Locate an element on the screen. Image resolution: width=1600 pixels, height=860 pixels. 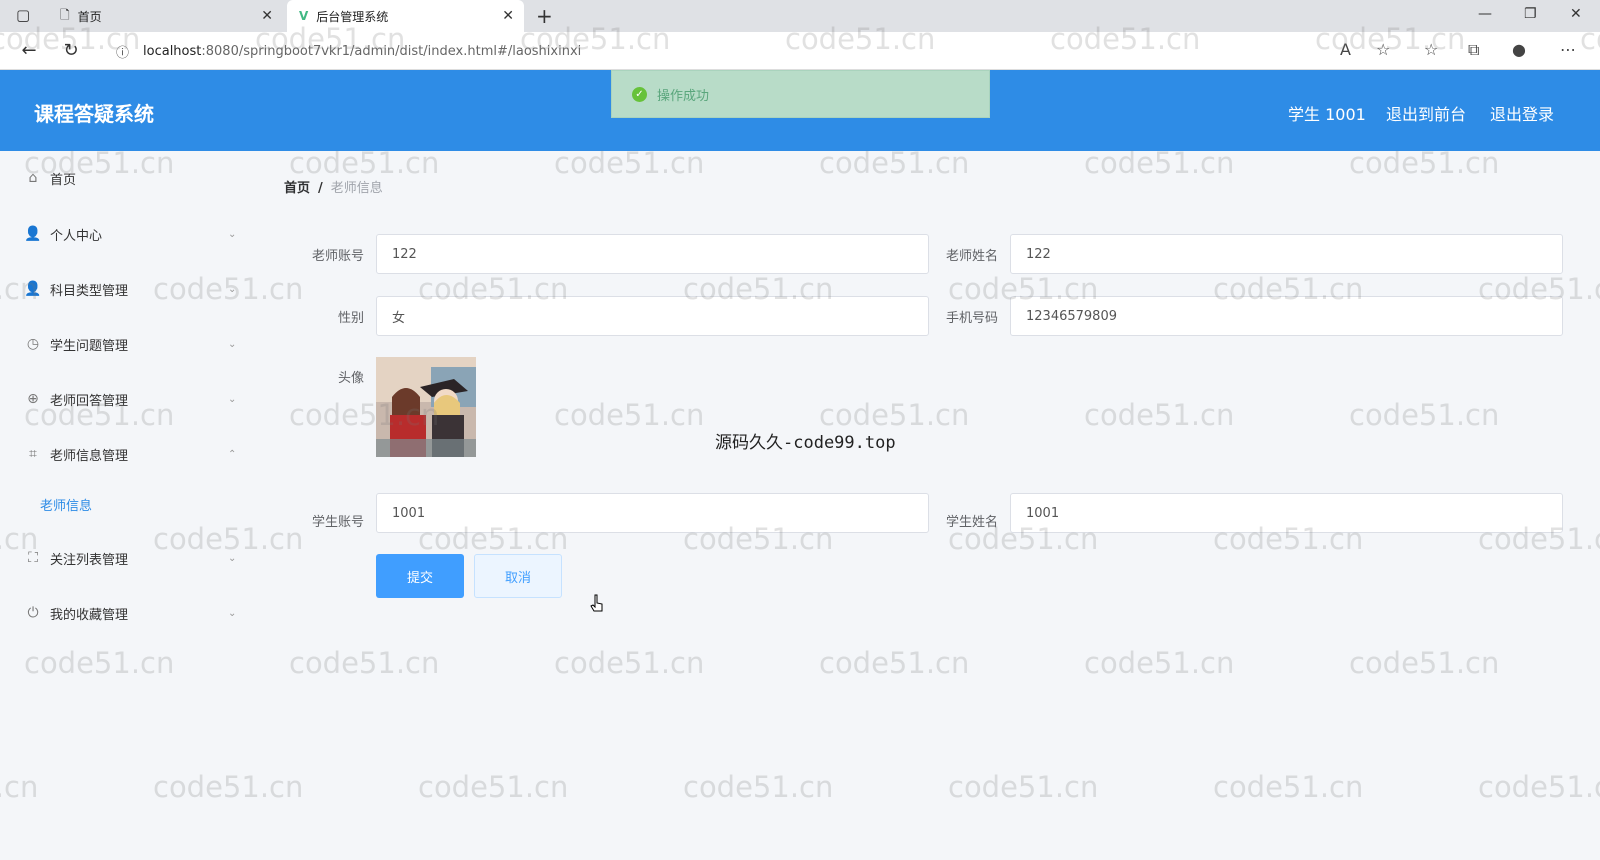
compass-icon: ◷ is located at coordinates (33, 344).